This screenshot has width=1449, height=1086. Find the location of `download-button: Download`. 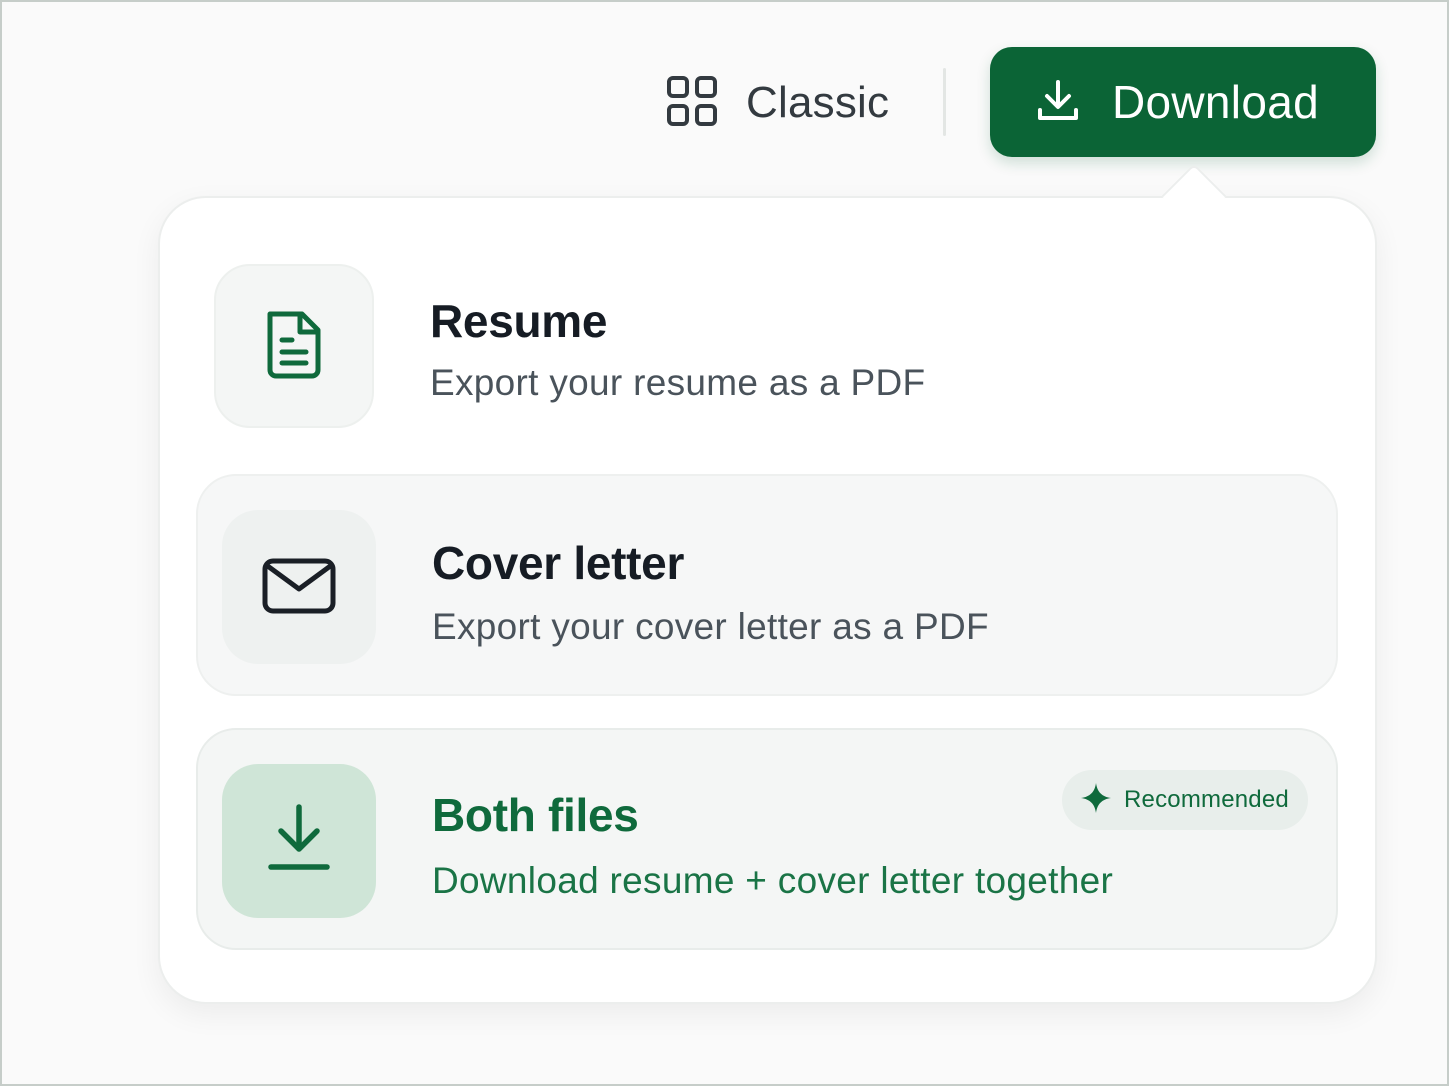

download-button: Download is located at coordinates (1183, 102).